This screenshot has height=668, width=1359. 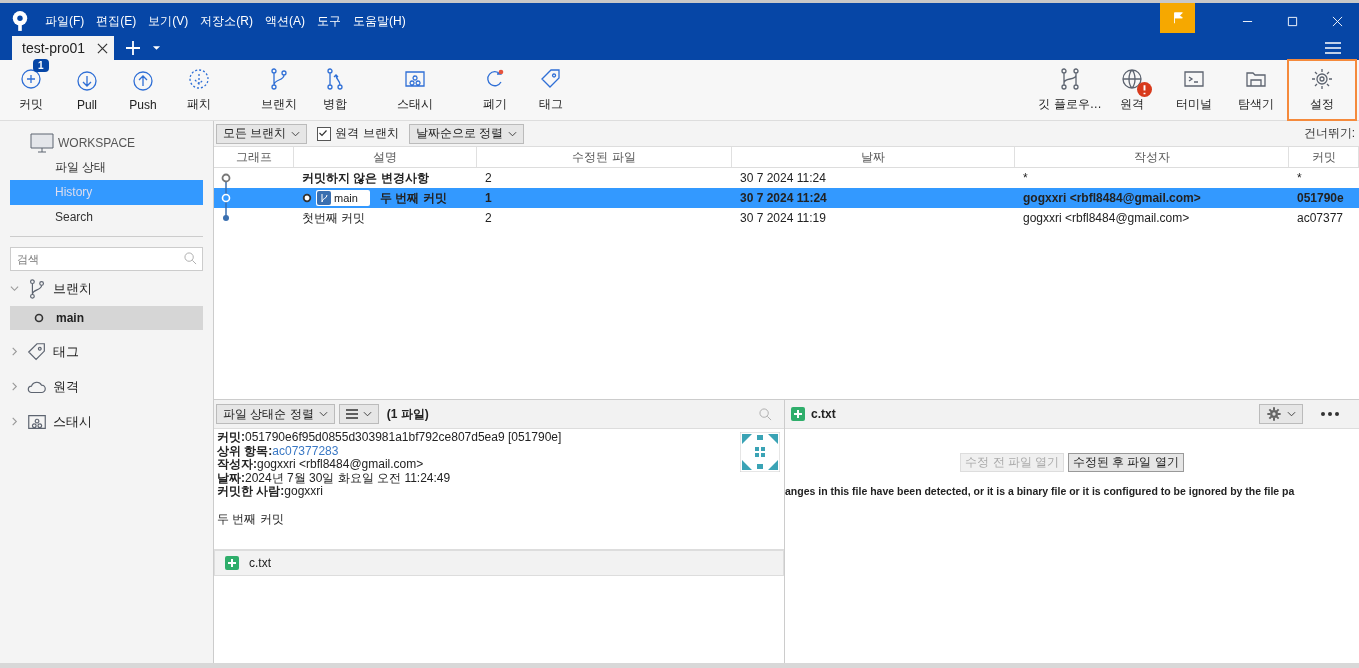 What do you see at coordinates (823, 414) in the screenshot?
I see `file-name: c.txt` at bounding box center [823, 414].